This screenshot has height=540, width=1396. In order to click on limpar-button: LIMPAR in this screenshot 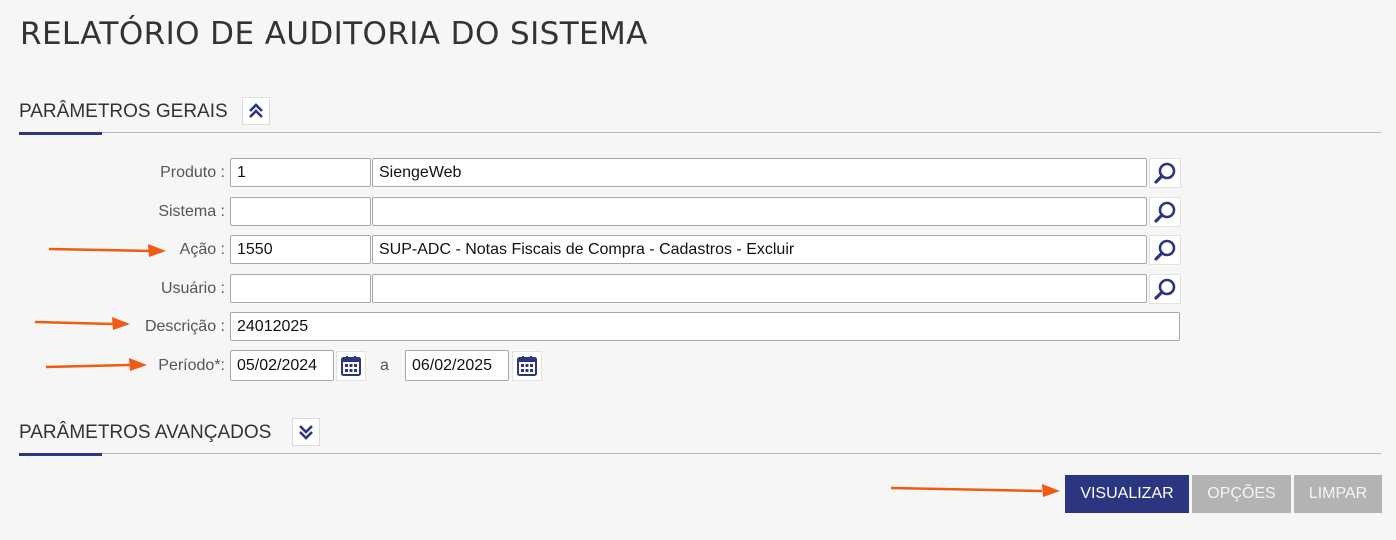, I will do `click(1338, 494)`.